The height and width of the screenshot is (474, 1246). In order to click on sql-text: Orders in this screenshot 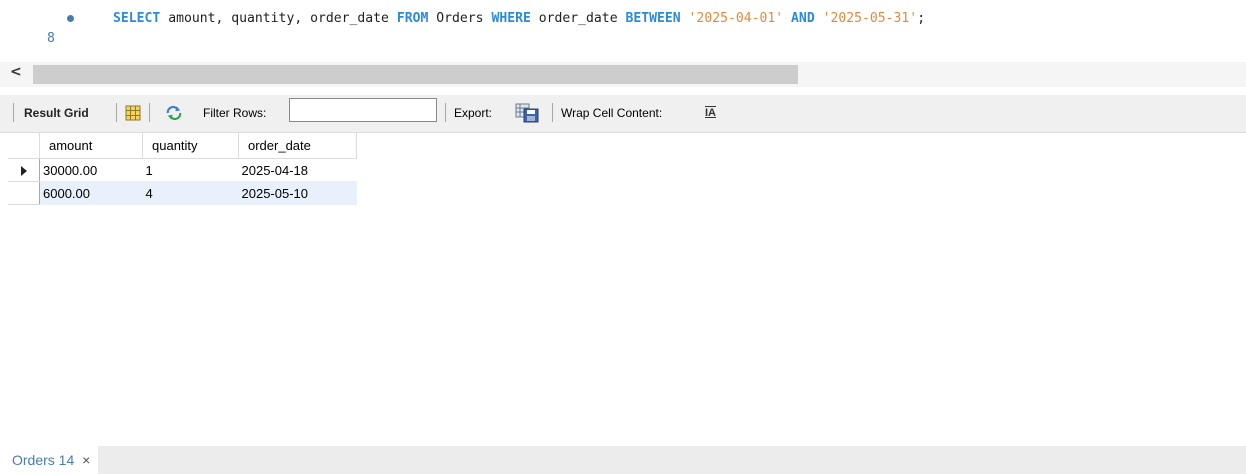, I will do `click(460, 18)`.